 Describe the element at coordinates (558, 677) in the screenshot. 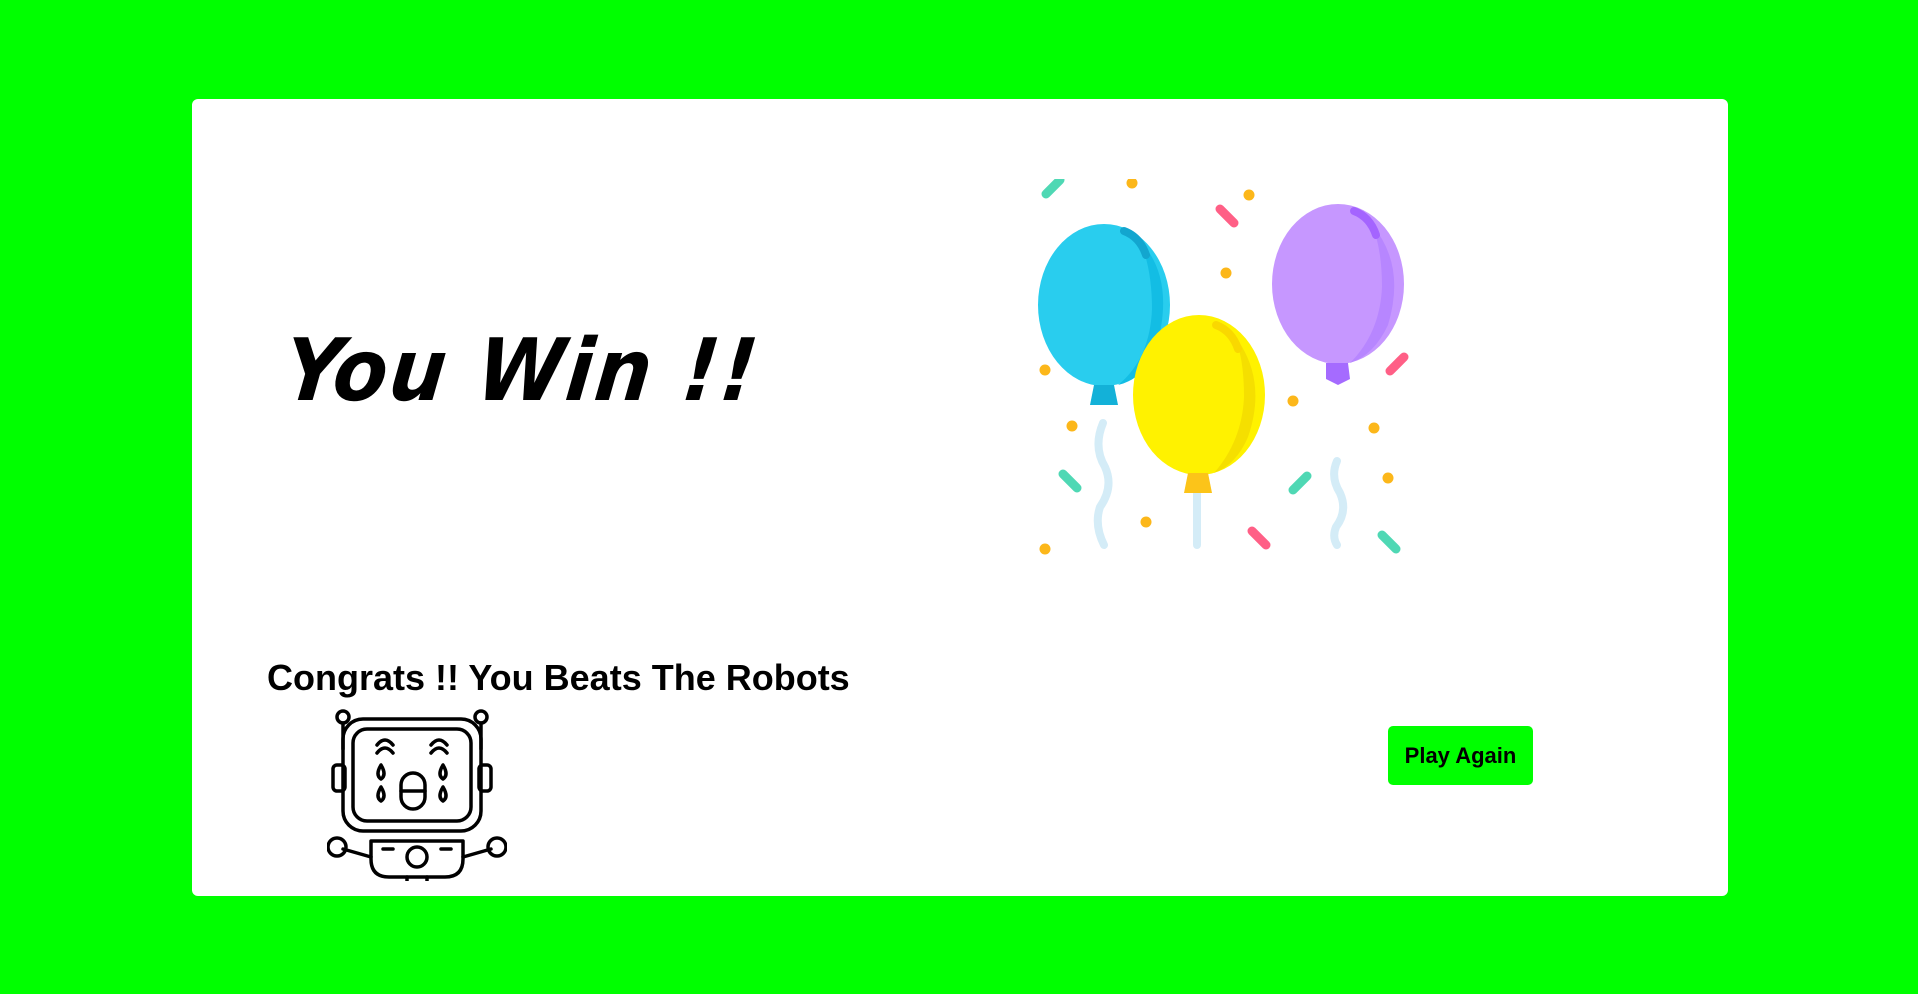

I see `congrats-message: Congrats !! You Beats The Robots` at that location.